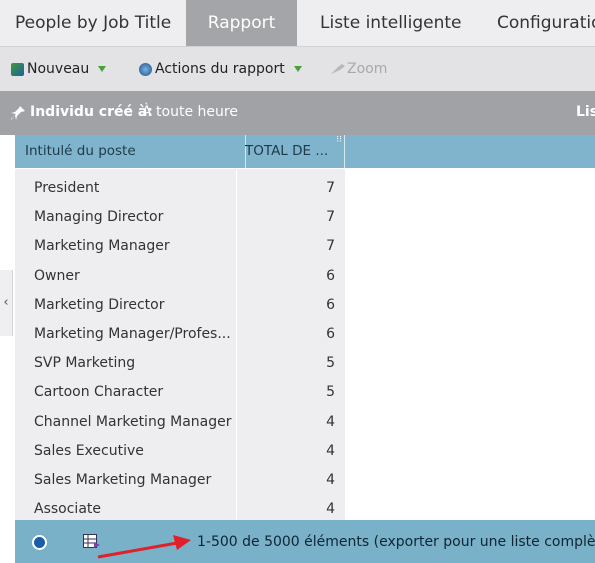  Describe the element at coordinates (180, 215) in the screenshot. I see `table-row: Managing Director 7` at that location.